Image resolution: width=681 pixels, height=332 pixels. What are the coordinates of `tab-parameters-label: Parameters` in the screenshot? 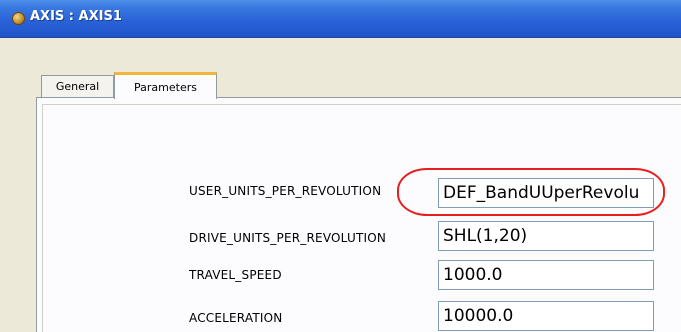 It's located at (165, 87).